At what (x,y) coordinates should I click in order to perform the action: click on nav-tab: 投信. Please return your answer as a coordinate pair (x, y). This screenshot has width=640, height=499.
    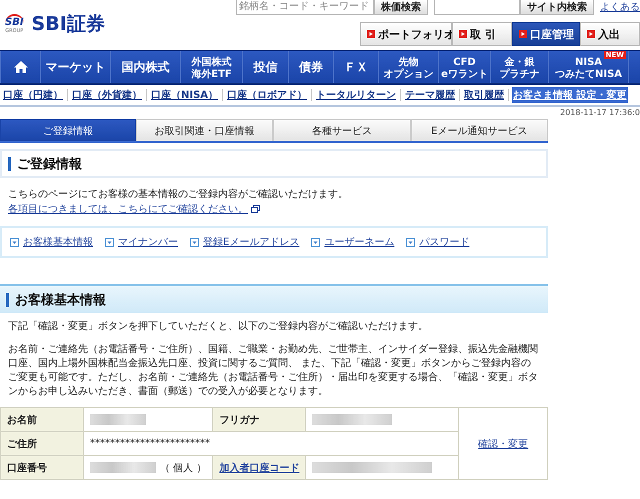
    Looking at the image, I should click on (265, 67).